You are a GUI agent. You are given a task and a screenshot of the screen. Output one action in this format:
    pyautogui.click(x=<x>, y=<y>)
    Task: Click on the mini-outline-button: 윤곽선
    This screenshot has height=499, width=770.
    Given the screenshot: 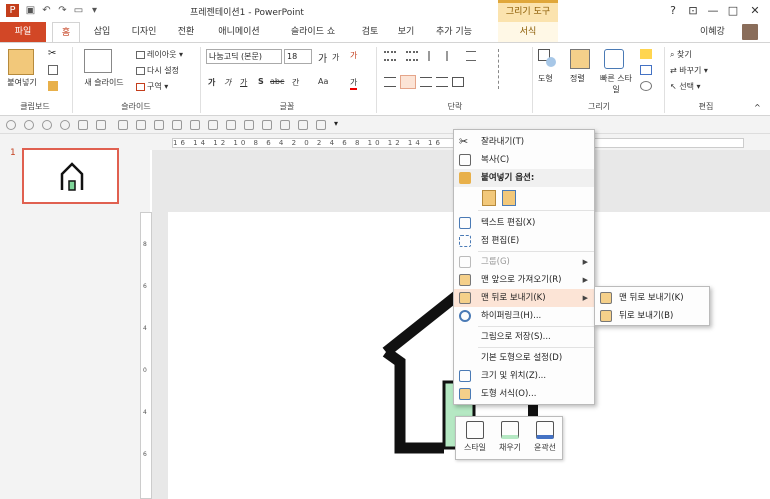 What is the action you would take?
    pyautogui.click(x=545, y=440)
    